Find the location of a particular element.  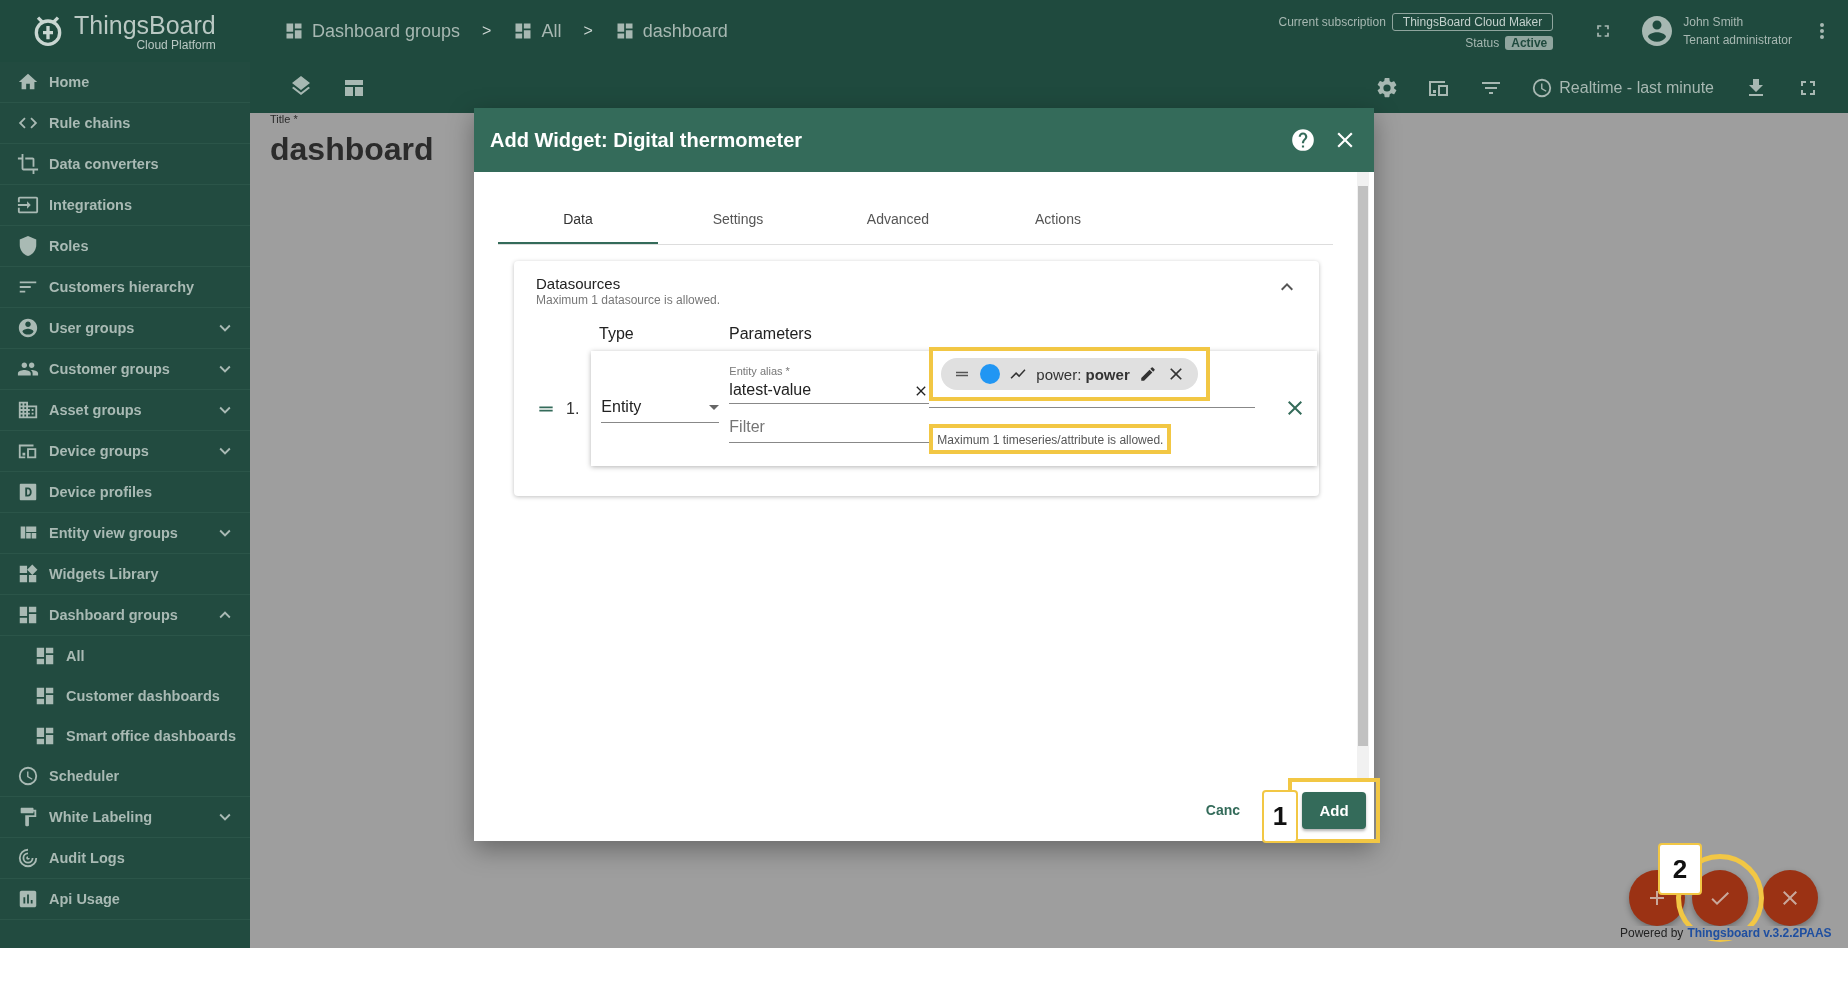

breadcrumb-link: dashboard is located at coordinates (671, 31).